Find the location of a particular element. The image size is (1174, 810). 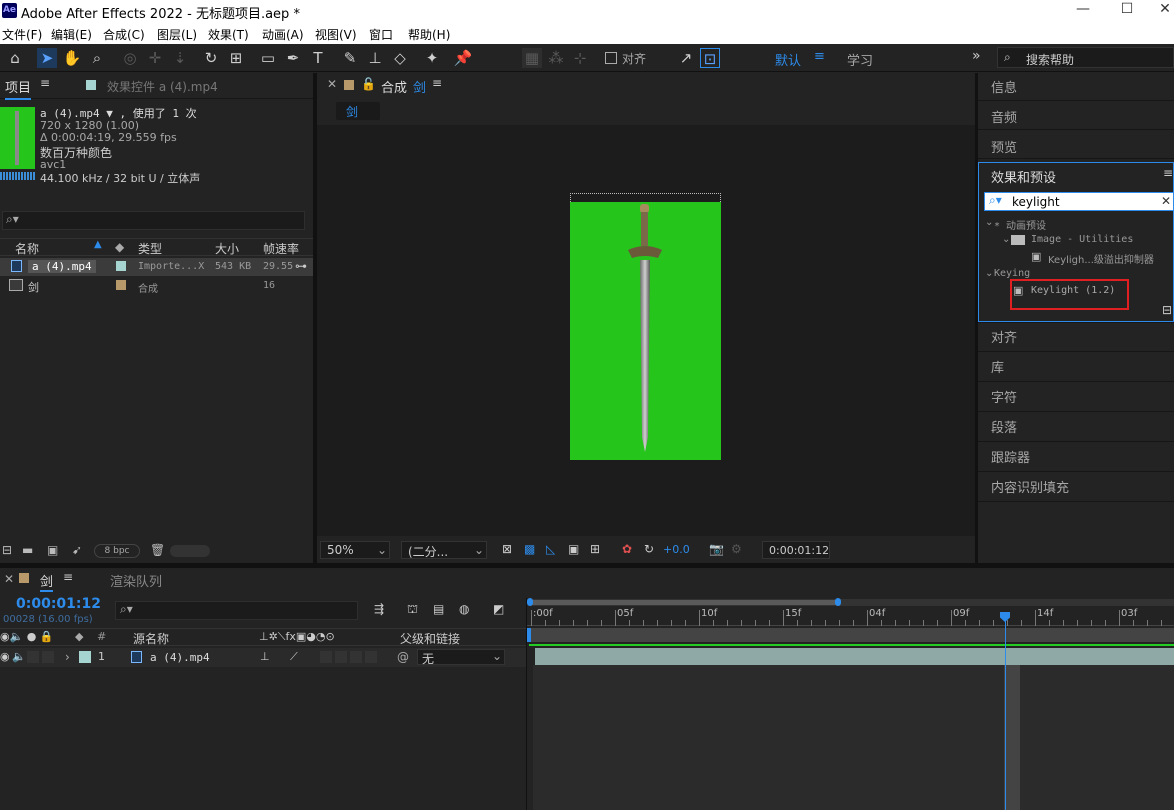

motion-blur-icon: ◩ is located at coordinates (498, 609).